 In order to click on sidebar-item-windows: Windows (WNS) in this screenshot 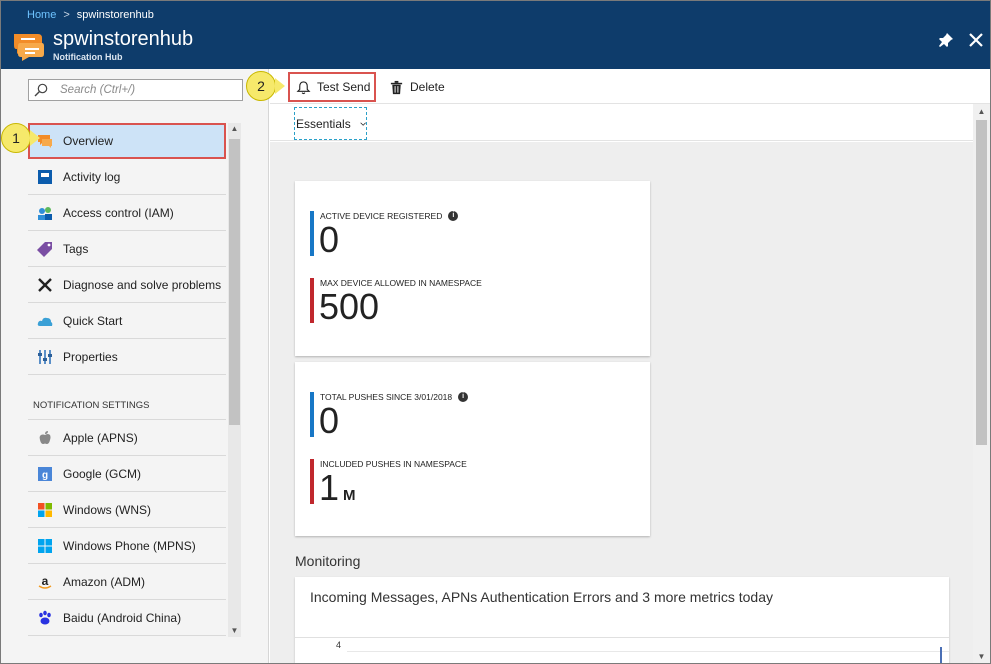, I will do `click(127, 510)`.